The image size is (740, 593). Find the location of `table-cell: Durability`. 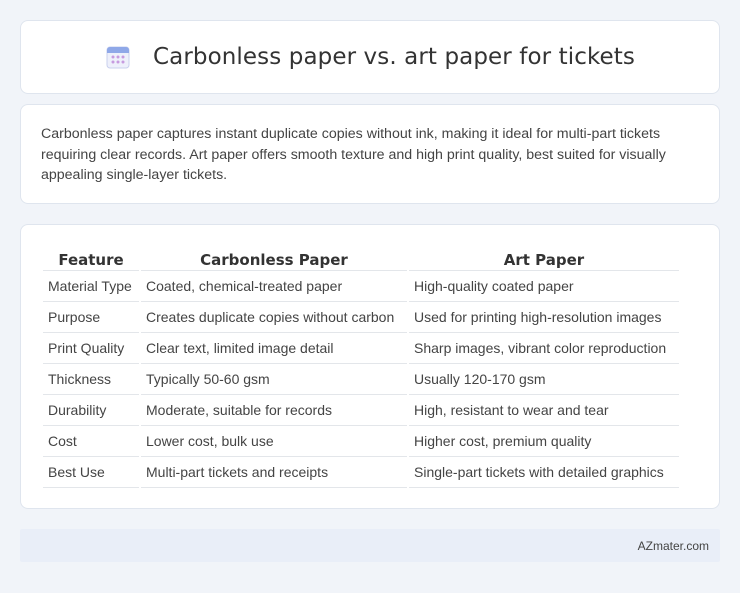

table-cell: Durability is located at coordinates (91, 410).